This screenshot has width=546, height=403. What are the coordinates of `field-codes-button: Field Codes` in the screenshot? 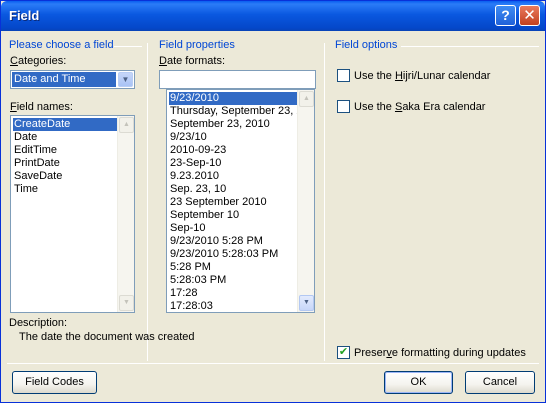 It's located at (54, 382).